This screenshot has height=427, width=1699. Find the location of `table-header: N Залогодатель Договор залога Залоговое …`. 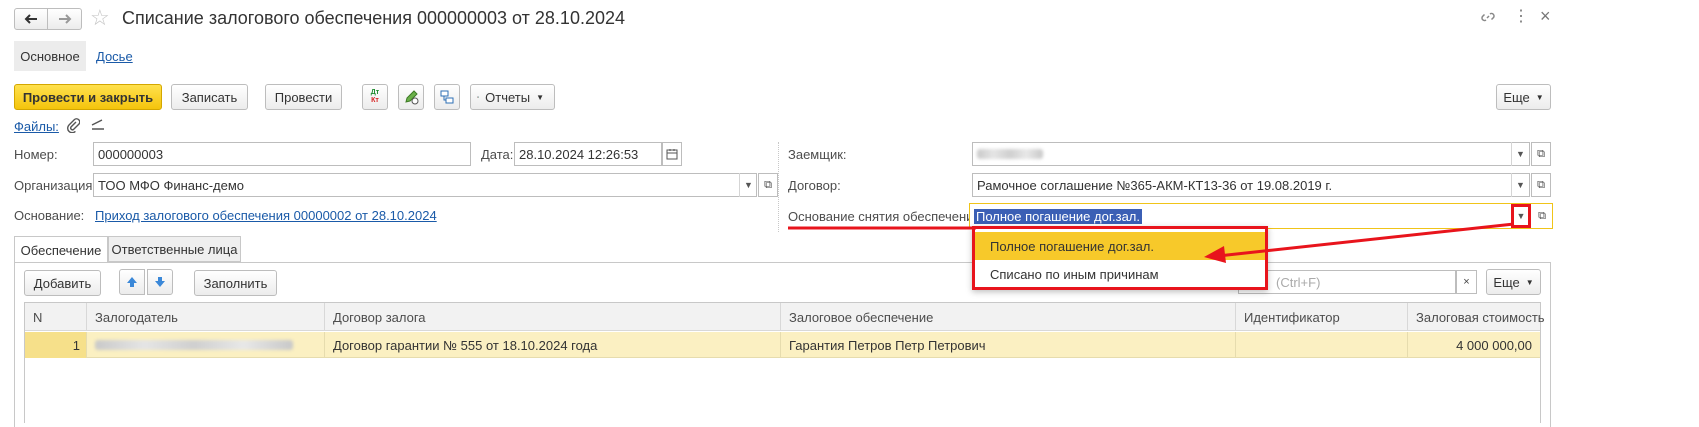

table-header: N Залогодатель Договор залога Залоговое … is located at coordinates (782, 317).